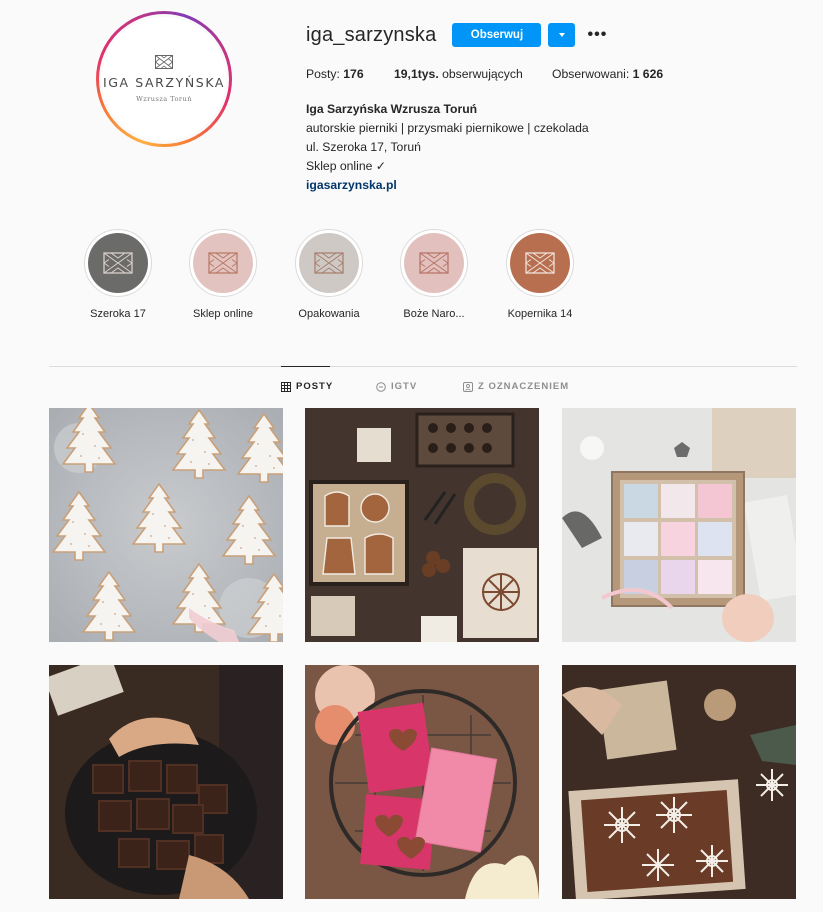  I want to click on profile-avatar: IGA SARZYŃSKA Wzrusza Toruń, so click(164, 79).